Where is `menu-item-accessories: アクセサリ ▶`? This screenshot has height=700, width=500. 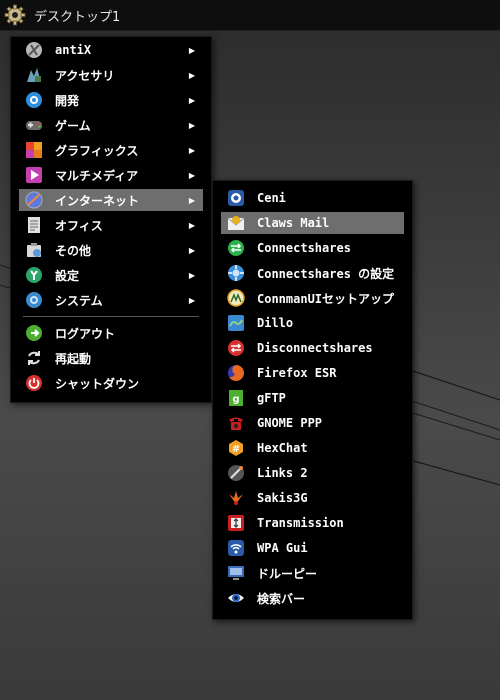
menu-item-accessories: アクセサリ ▶ is located at coordinates (111, 75).